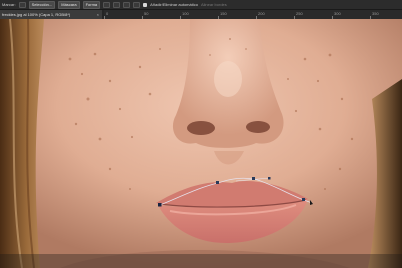 This screenshot has width=402, height=268. I want to click on mask-button: Máscara, so click(69, 4).